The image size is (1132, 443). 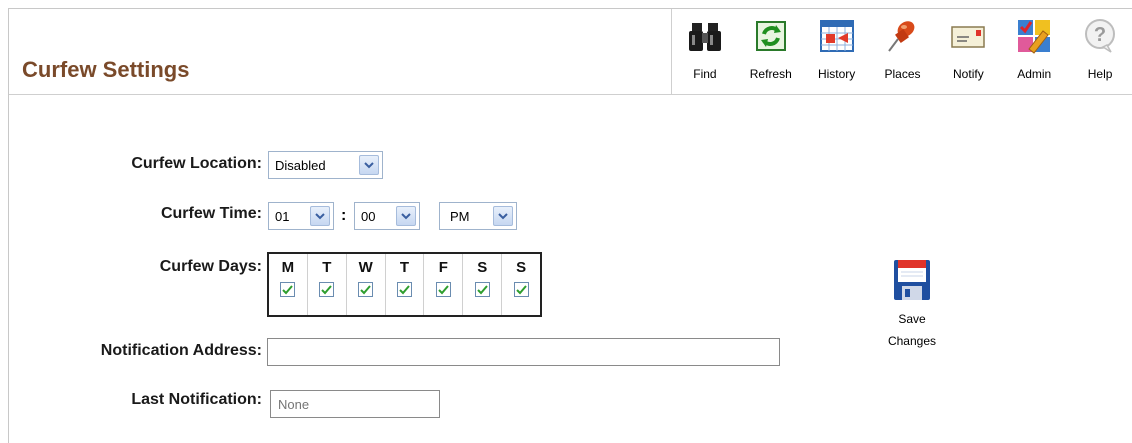 I want to click on day-checkbox-wednesday, so click(x=366, y=289).